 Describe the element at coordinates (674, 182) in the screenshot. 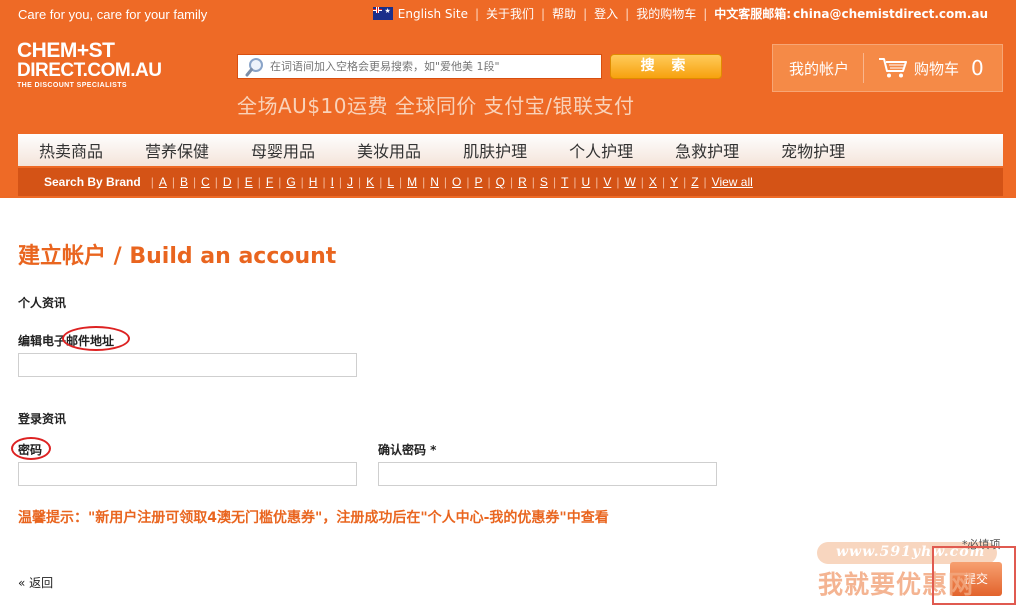

I see `brand-letter-y: Y` at that location.